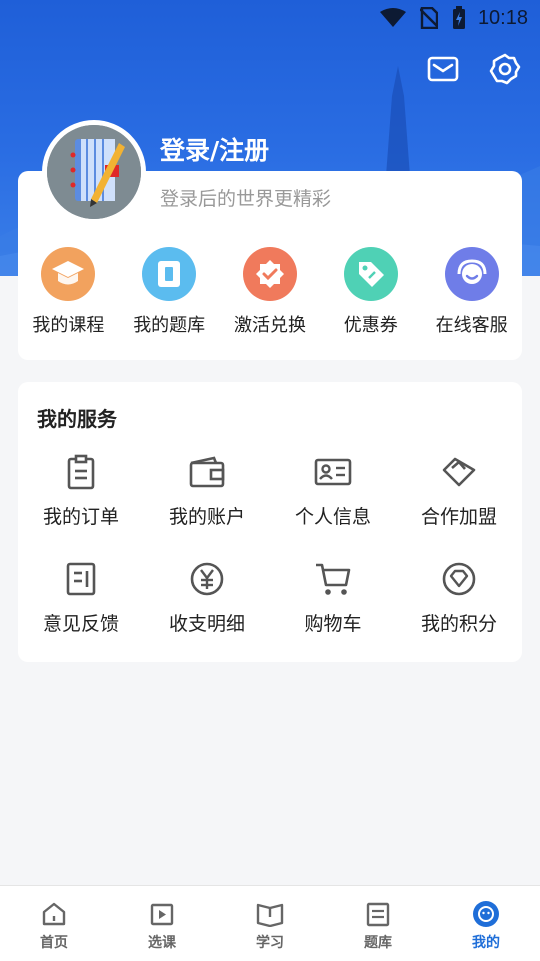 The width and height of the screenshot is (540, 961). What do you see at coordinates (333, 624) in the screenshot?
I see `service-label: 购物车` at bounding box center [333, 624].